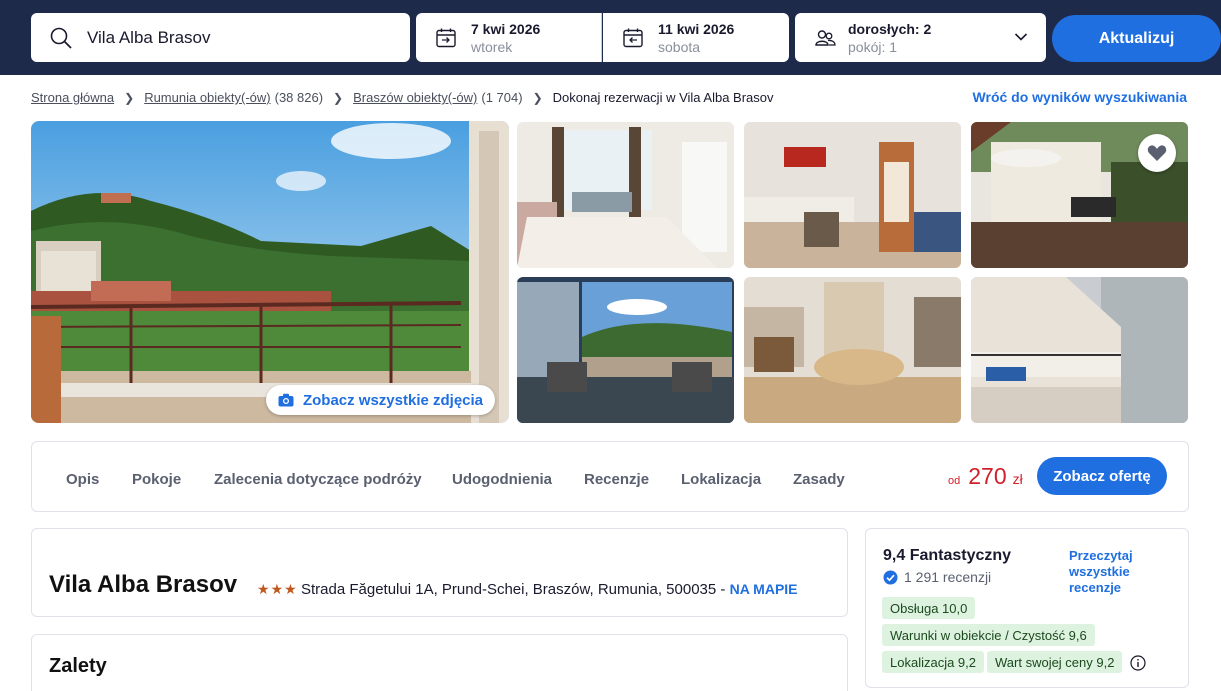 Image resolution: width=1221 pixels, height=691 pixels. Describe the element at coordinates (72, 97) in the screenshot. I see `breadcrumb-home-link: Strona główna` at that location.